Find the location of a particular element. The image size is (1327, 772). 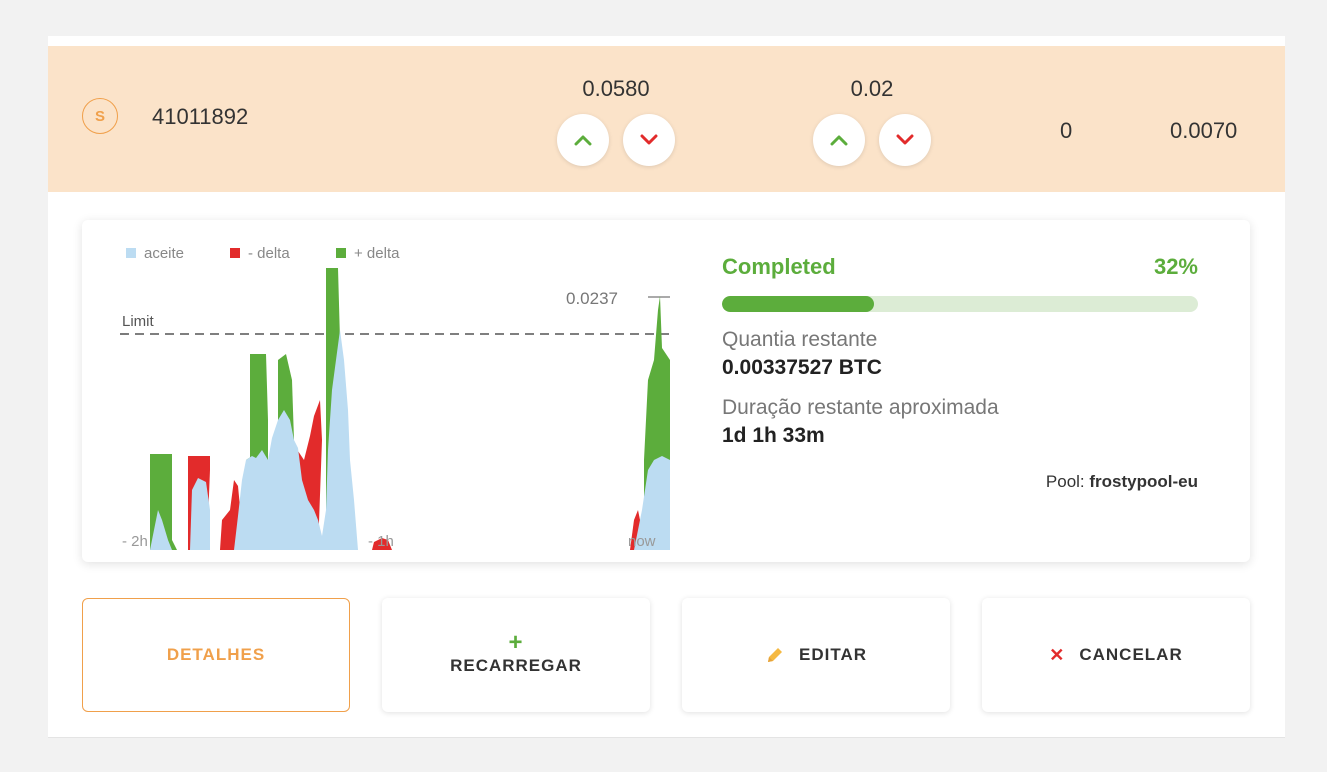

legend-label-minus-delta: - delta is located at coordinates (269, 253).